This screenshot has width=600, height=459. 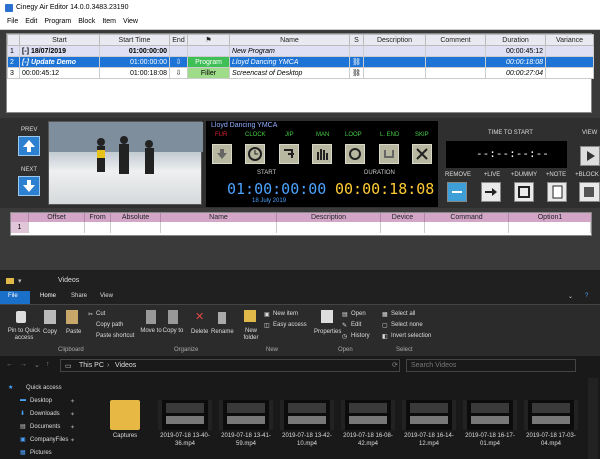 I want to click on cmd-col-offset: Offset, so click(x=57, y=217).